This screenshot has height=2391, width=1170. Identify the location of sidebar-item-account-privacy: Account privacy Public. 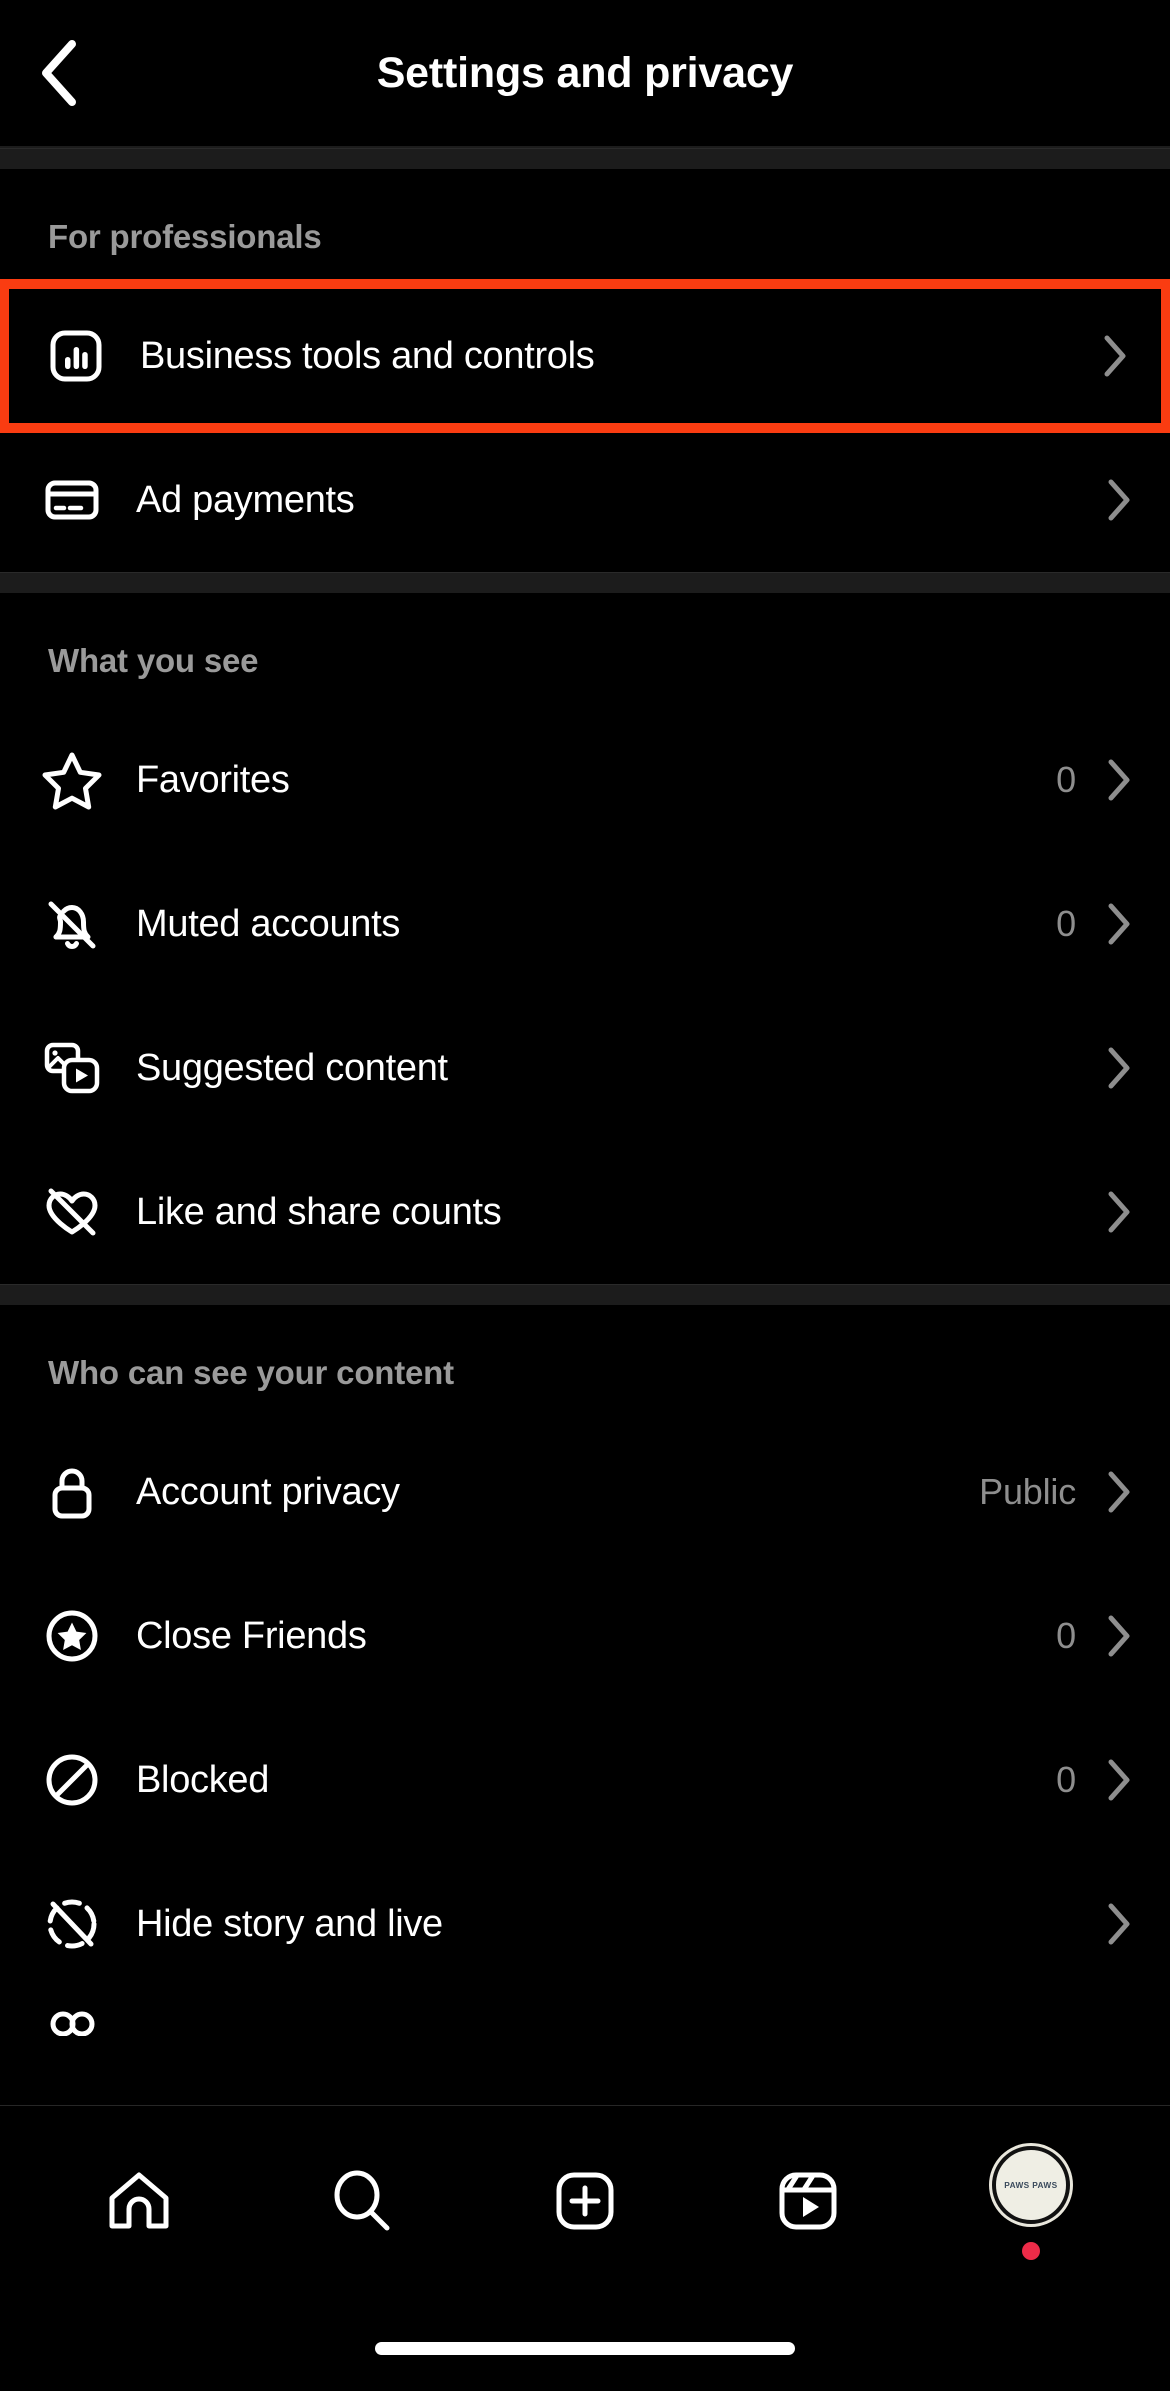
(585, 1492).